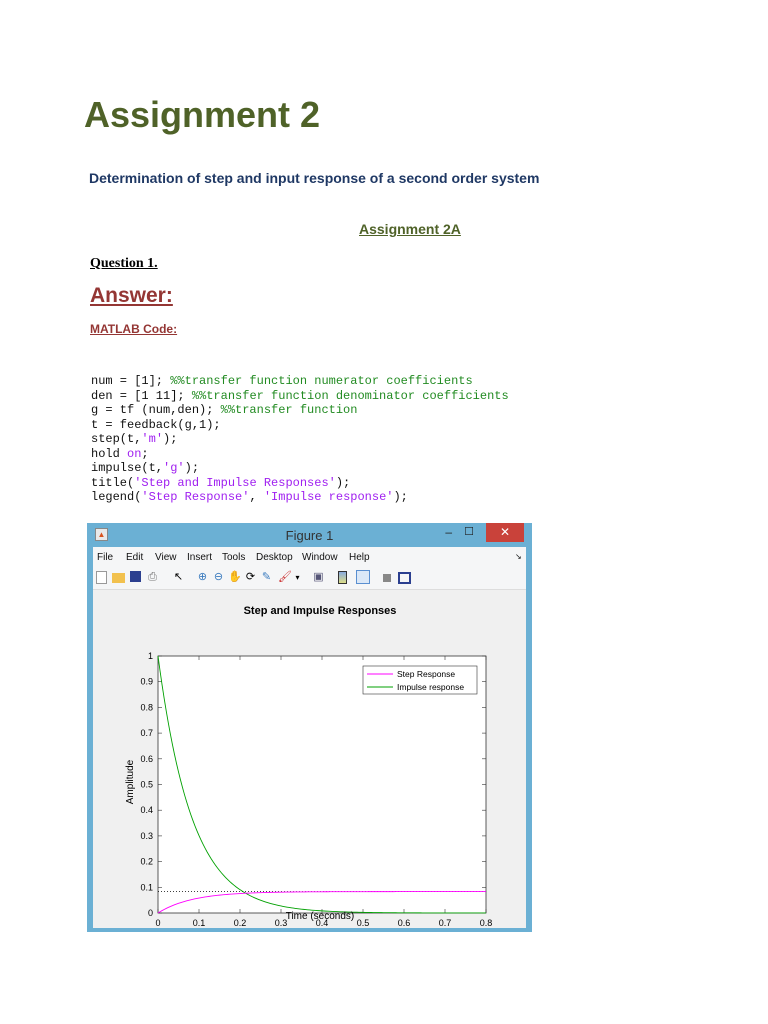 Image resolution: width=768 pixels, height=1024 pixels. What do you see at coordinates (274, 557) in the screenshot?
I see `menu-desktop: Desktop` at bounding box center [274, 557].